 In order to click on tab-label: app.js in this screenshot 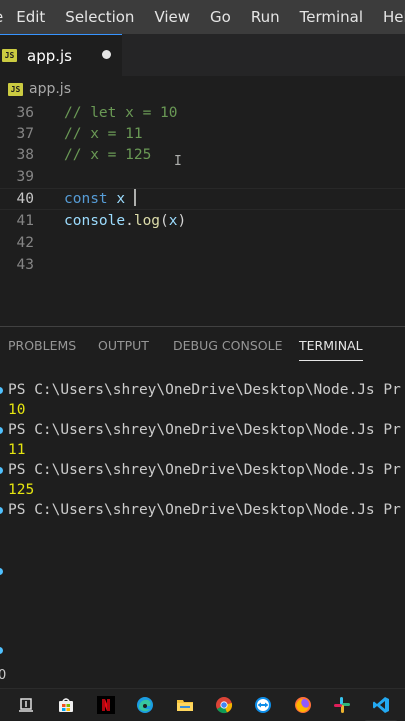, I will do `click(49, 55)`.